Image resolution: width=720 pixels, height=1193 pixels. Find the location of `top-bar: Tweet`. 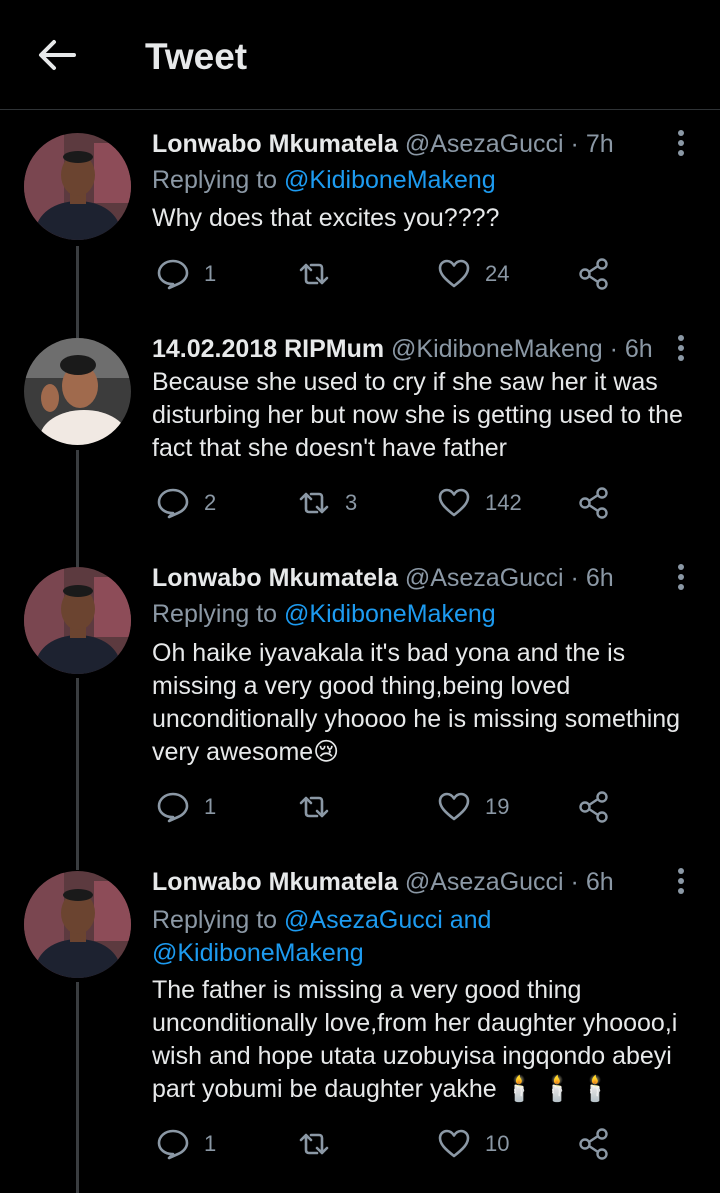

top-bar: Tweet is located at coordinates (360, 55).